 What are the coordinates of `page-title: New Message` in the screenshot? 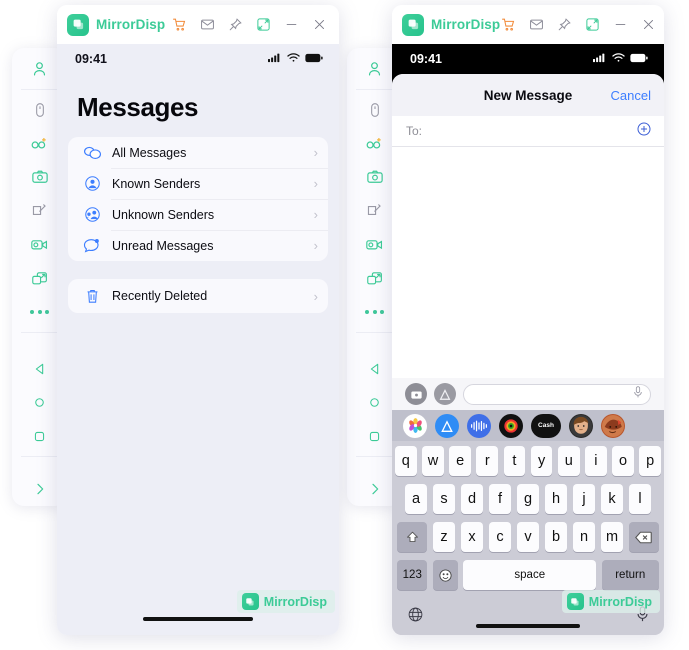 It's located at (528, 95).